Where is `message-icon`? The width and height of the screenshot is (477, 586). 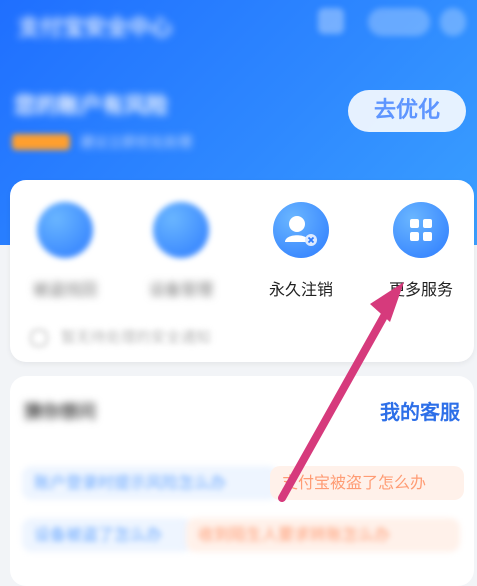 message-icon is located at coordinates (331, 21).